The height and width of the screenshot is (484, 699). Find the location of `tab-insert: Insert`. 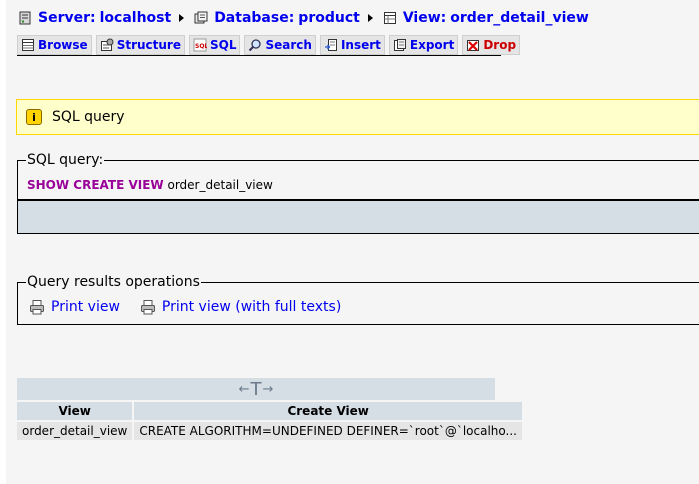

tab-insert: Insert is located at coordinates (352, 45).